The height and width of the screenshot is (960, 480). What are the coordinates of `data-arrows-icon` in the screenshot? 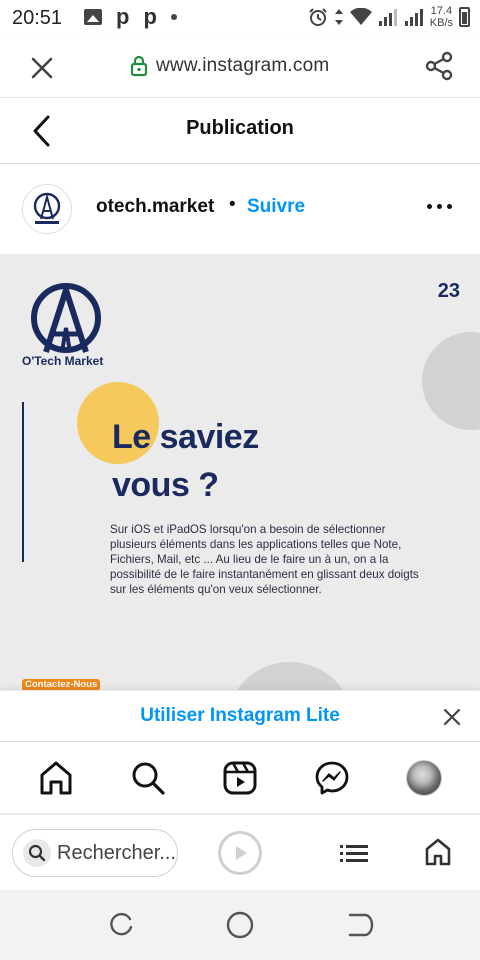 It's located at (338, 17).